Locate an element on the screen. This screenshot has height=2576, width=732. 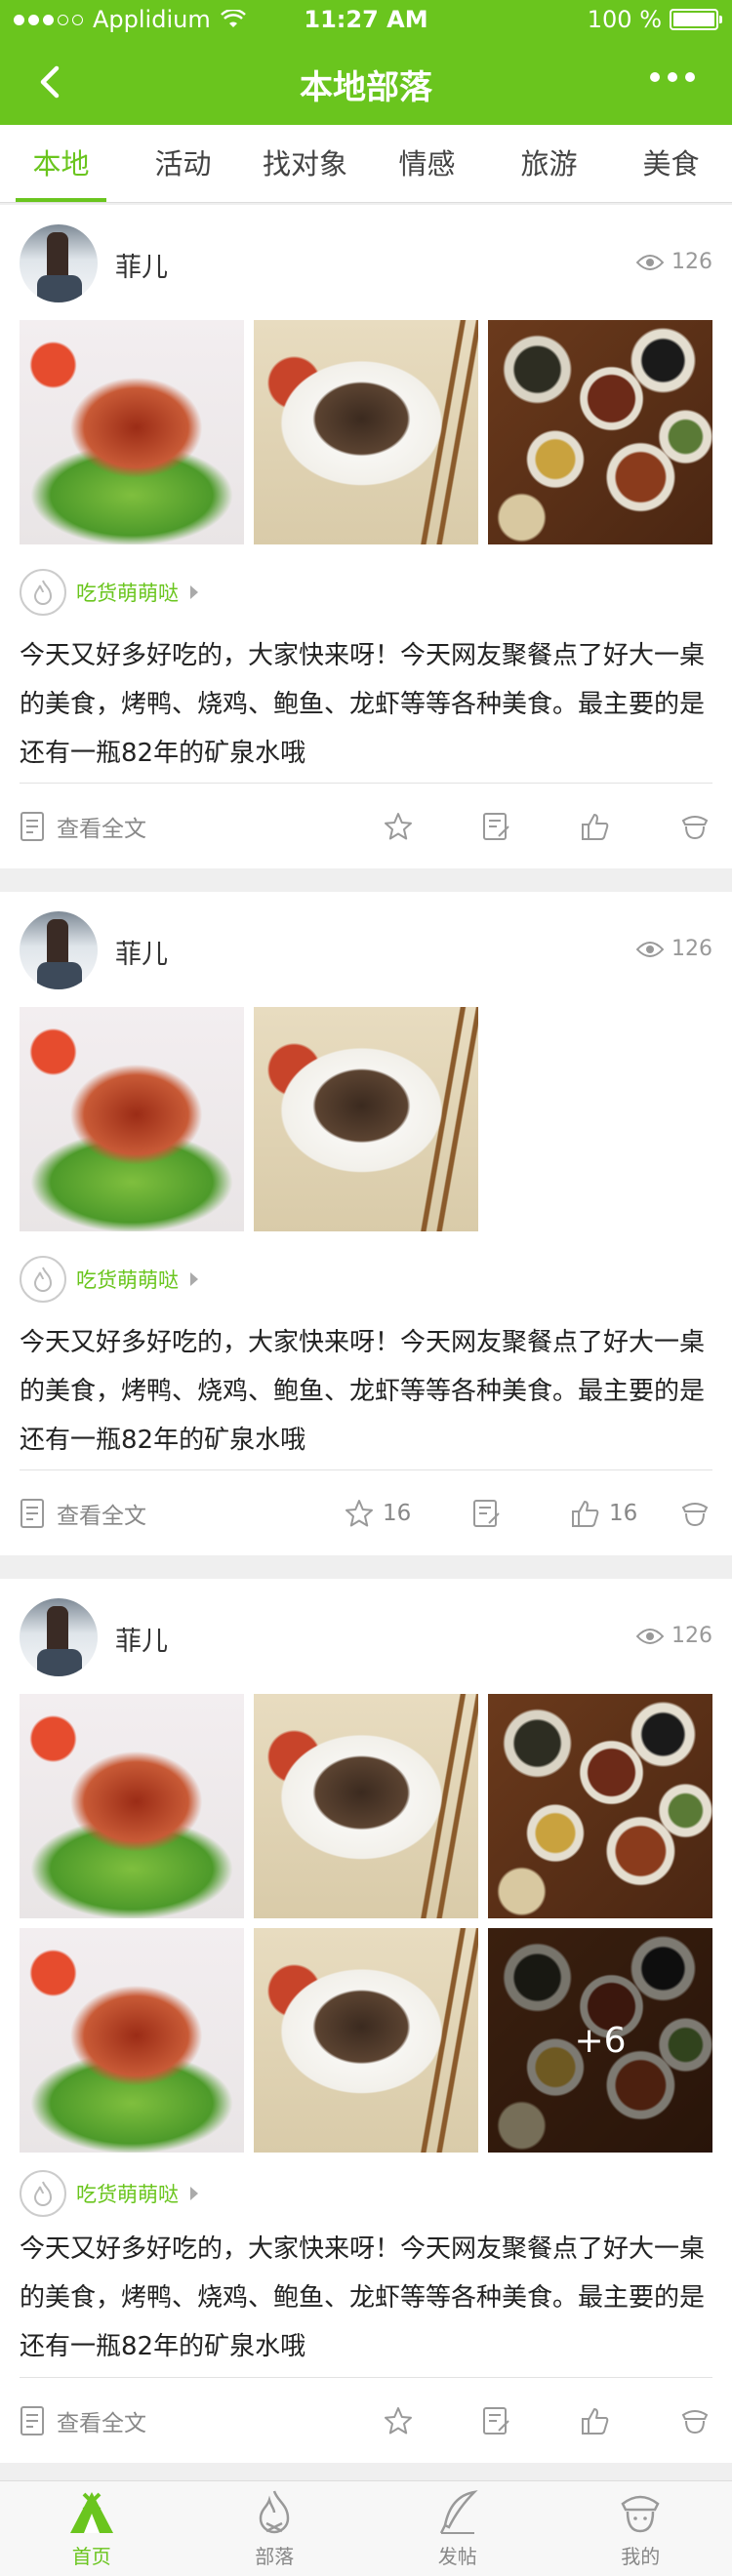
quill-icon is located at coordinates (458, 2512).